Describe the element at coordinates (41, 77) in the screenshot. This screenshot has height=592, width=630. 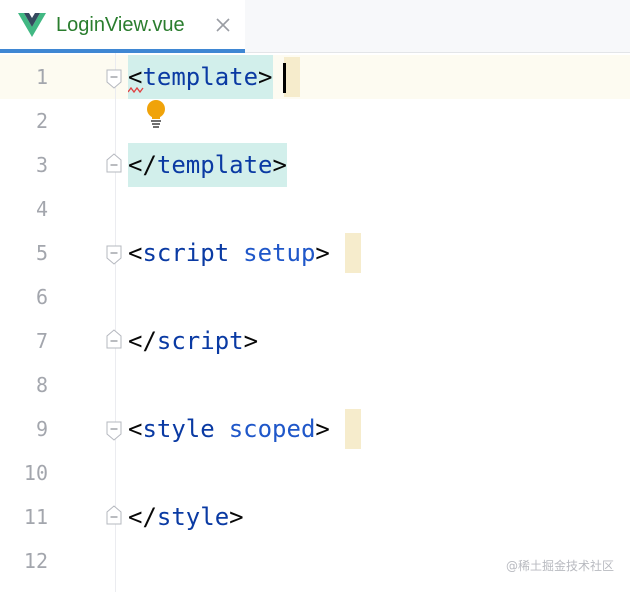
I see `line-number: 1` at that location.